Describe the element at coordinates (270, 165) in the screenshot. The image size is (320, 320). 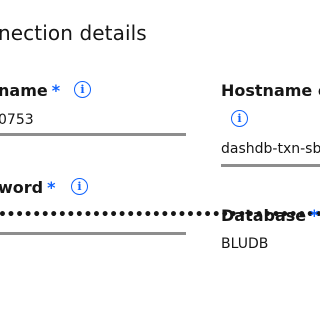
I see `hostname-input-underline` at that location.